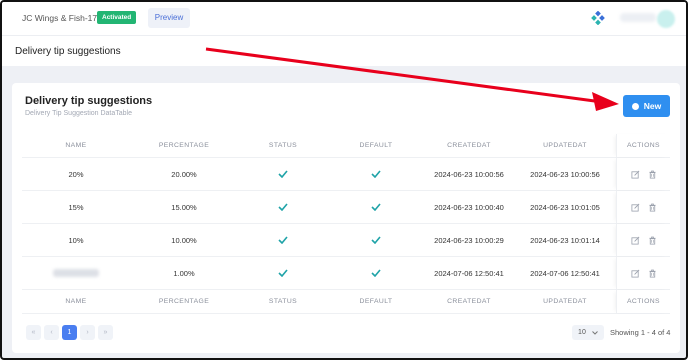 This screenshot has height=360, width=688. I want to click on preview-button: Preview, so click(169, 18).